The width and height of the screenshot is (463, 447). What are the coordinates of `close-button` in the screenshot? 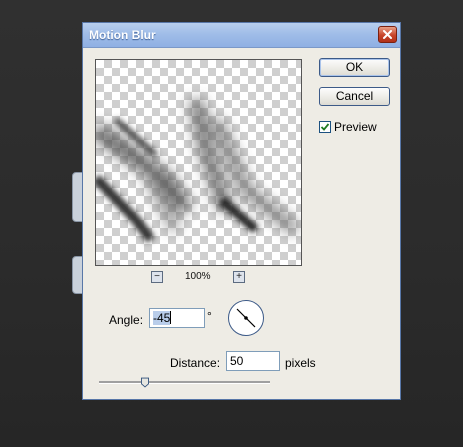 It's located at (387, 34).